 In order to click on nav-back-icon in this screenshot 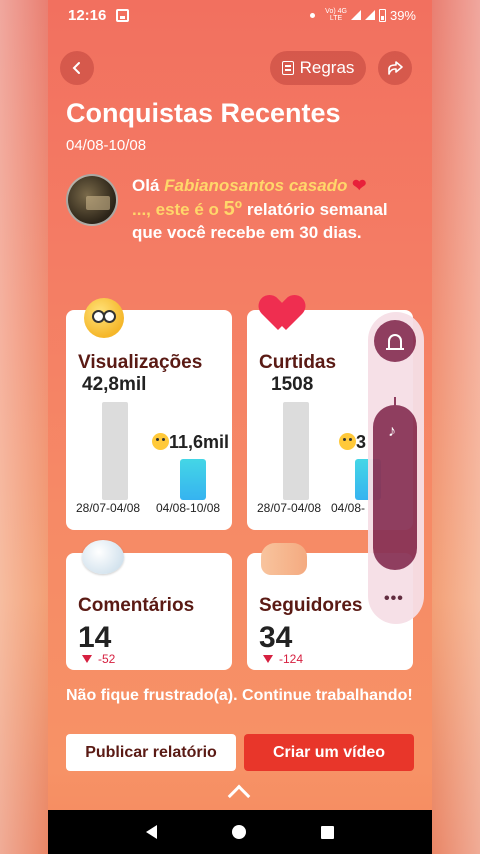, I will do `click(151, 832)`.